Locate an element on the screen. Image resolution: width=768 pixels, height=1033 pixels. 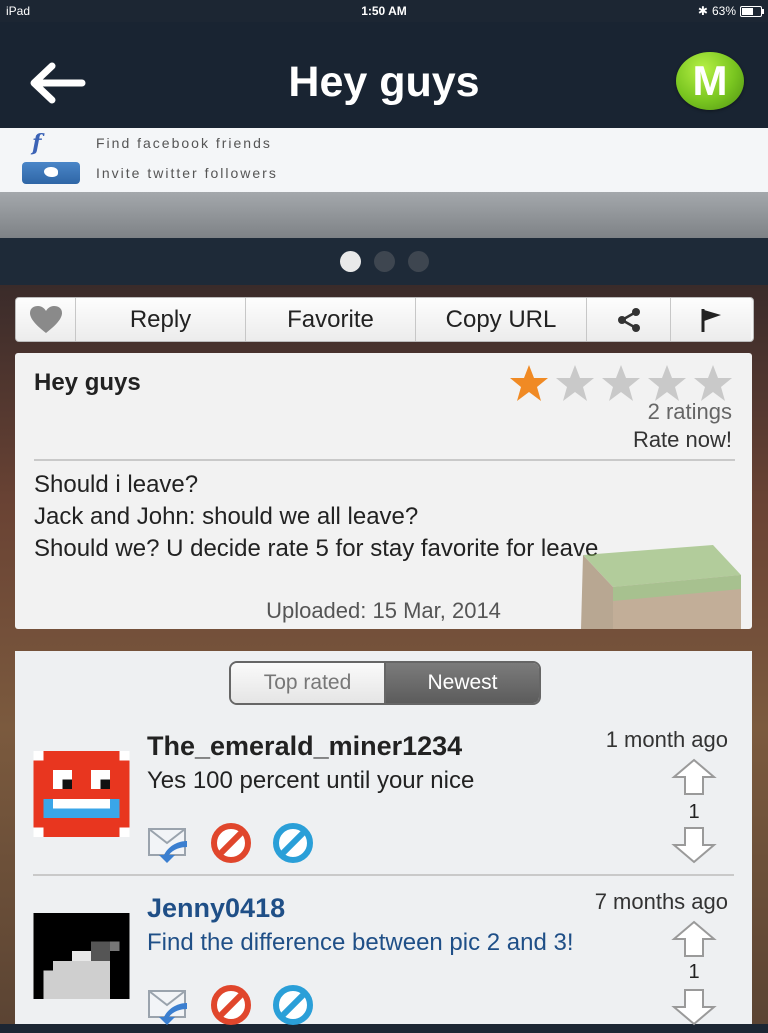
nav-header: Hey guys M is located at coordinates (384, 75).